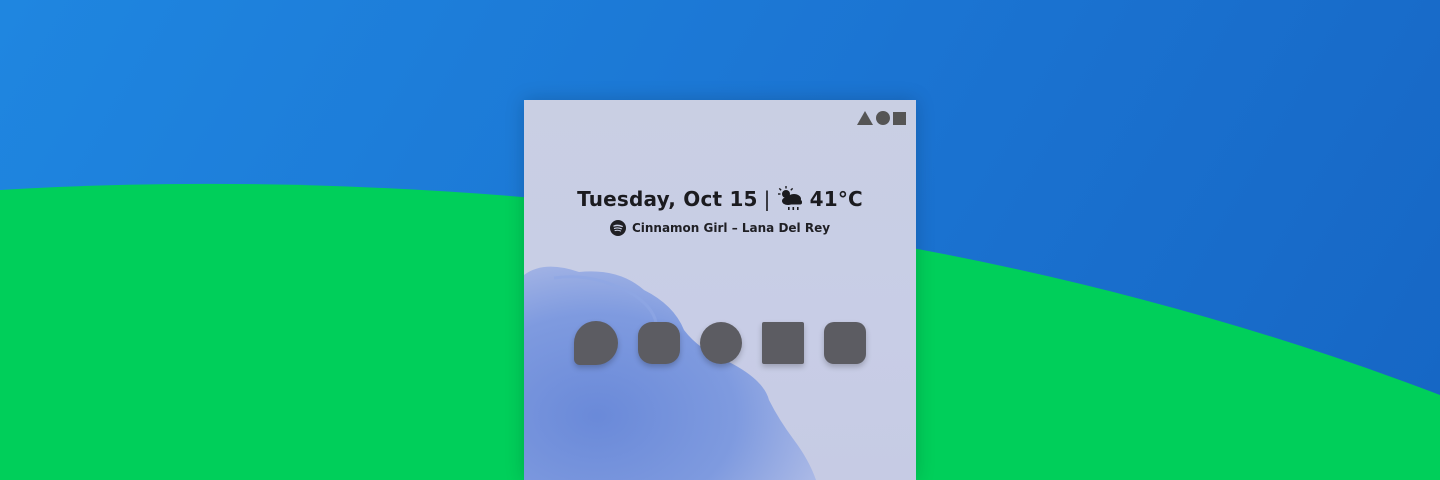 Image resolution: width=1440 pixels, height=480 pixels. Describe the element at coordinates (783, 343) in the screenshot. I see `square-app-icon` at that location.